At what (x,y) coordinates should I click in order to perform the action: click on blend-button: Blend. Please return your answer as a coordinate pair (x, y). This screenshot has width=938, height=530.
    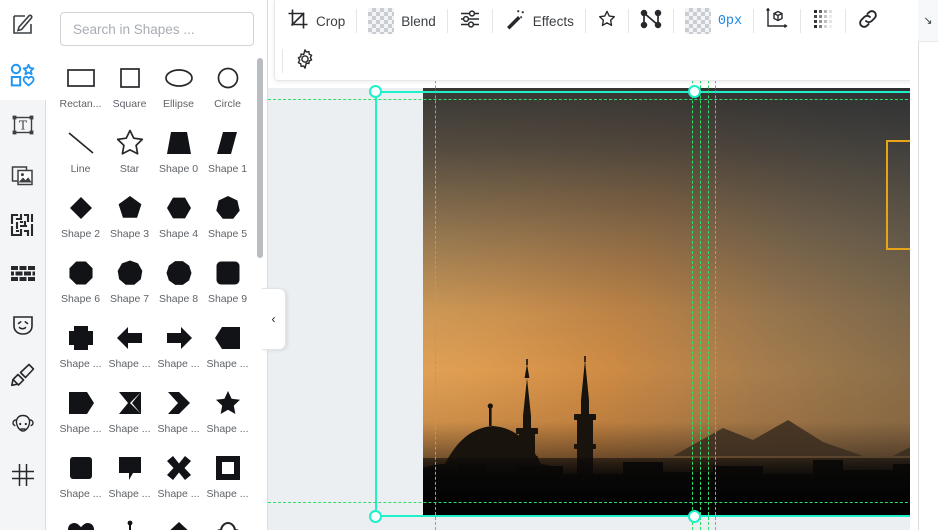
    Looking at the image, I should click on (402, 21).